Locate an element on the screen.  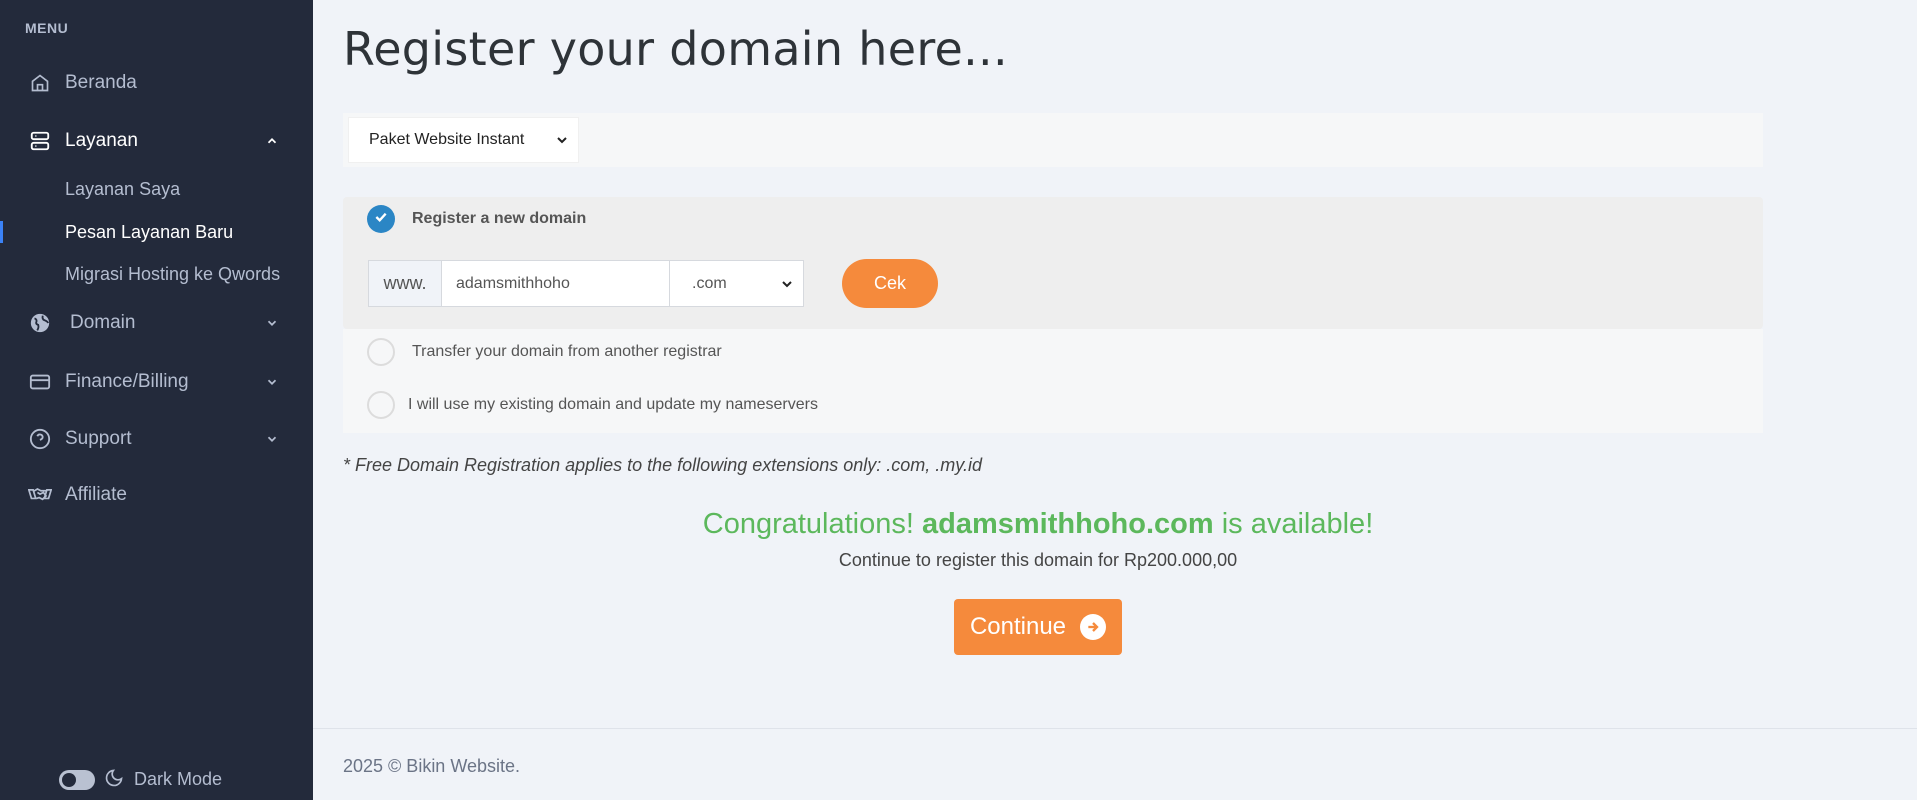
dark-mode-toggle is located at coordinates (77, 780).